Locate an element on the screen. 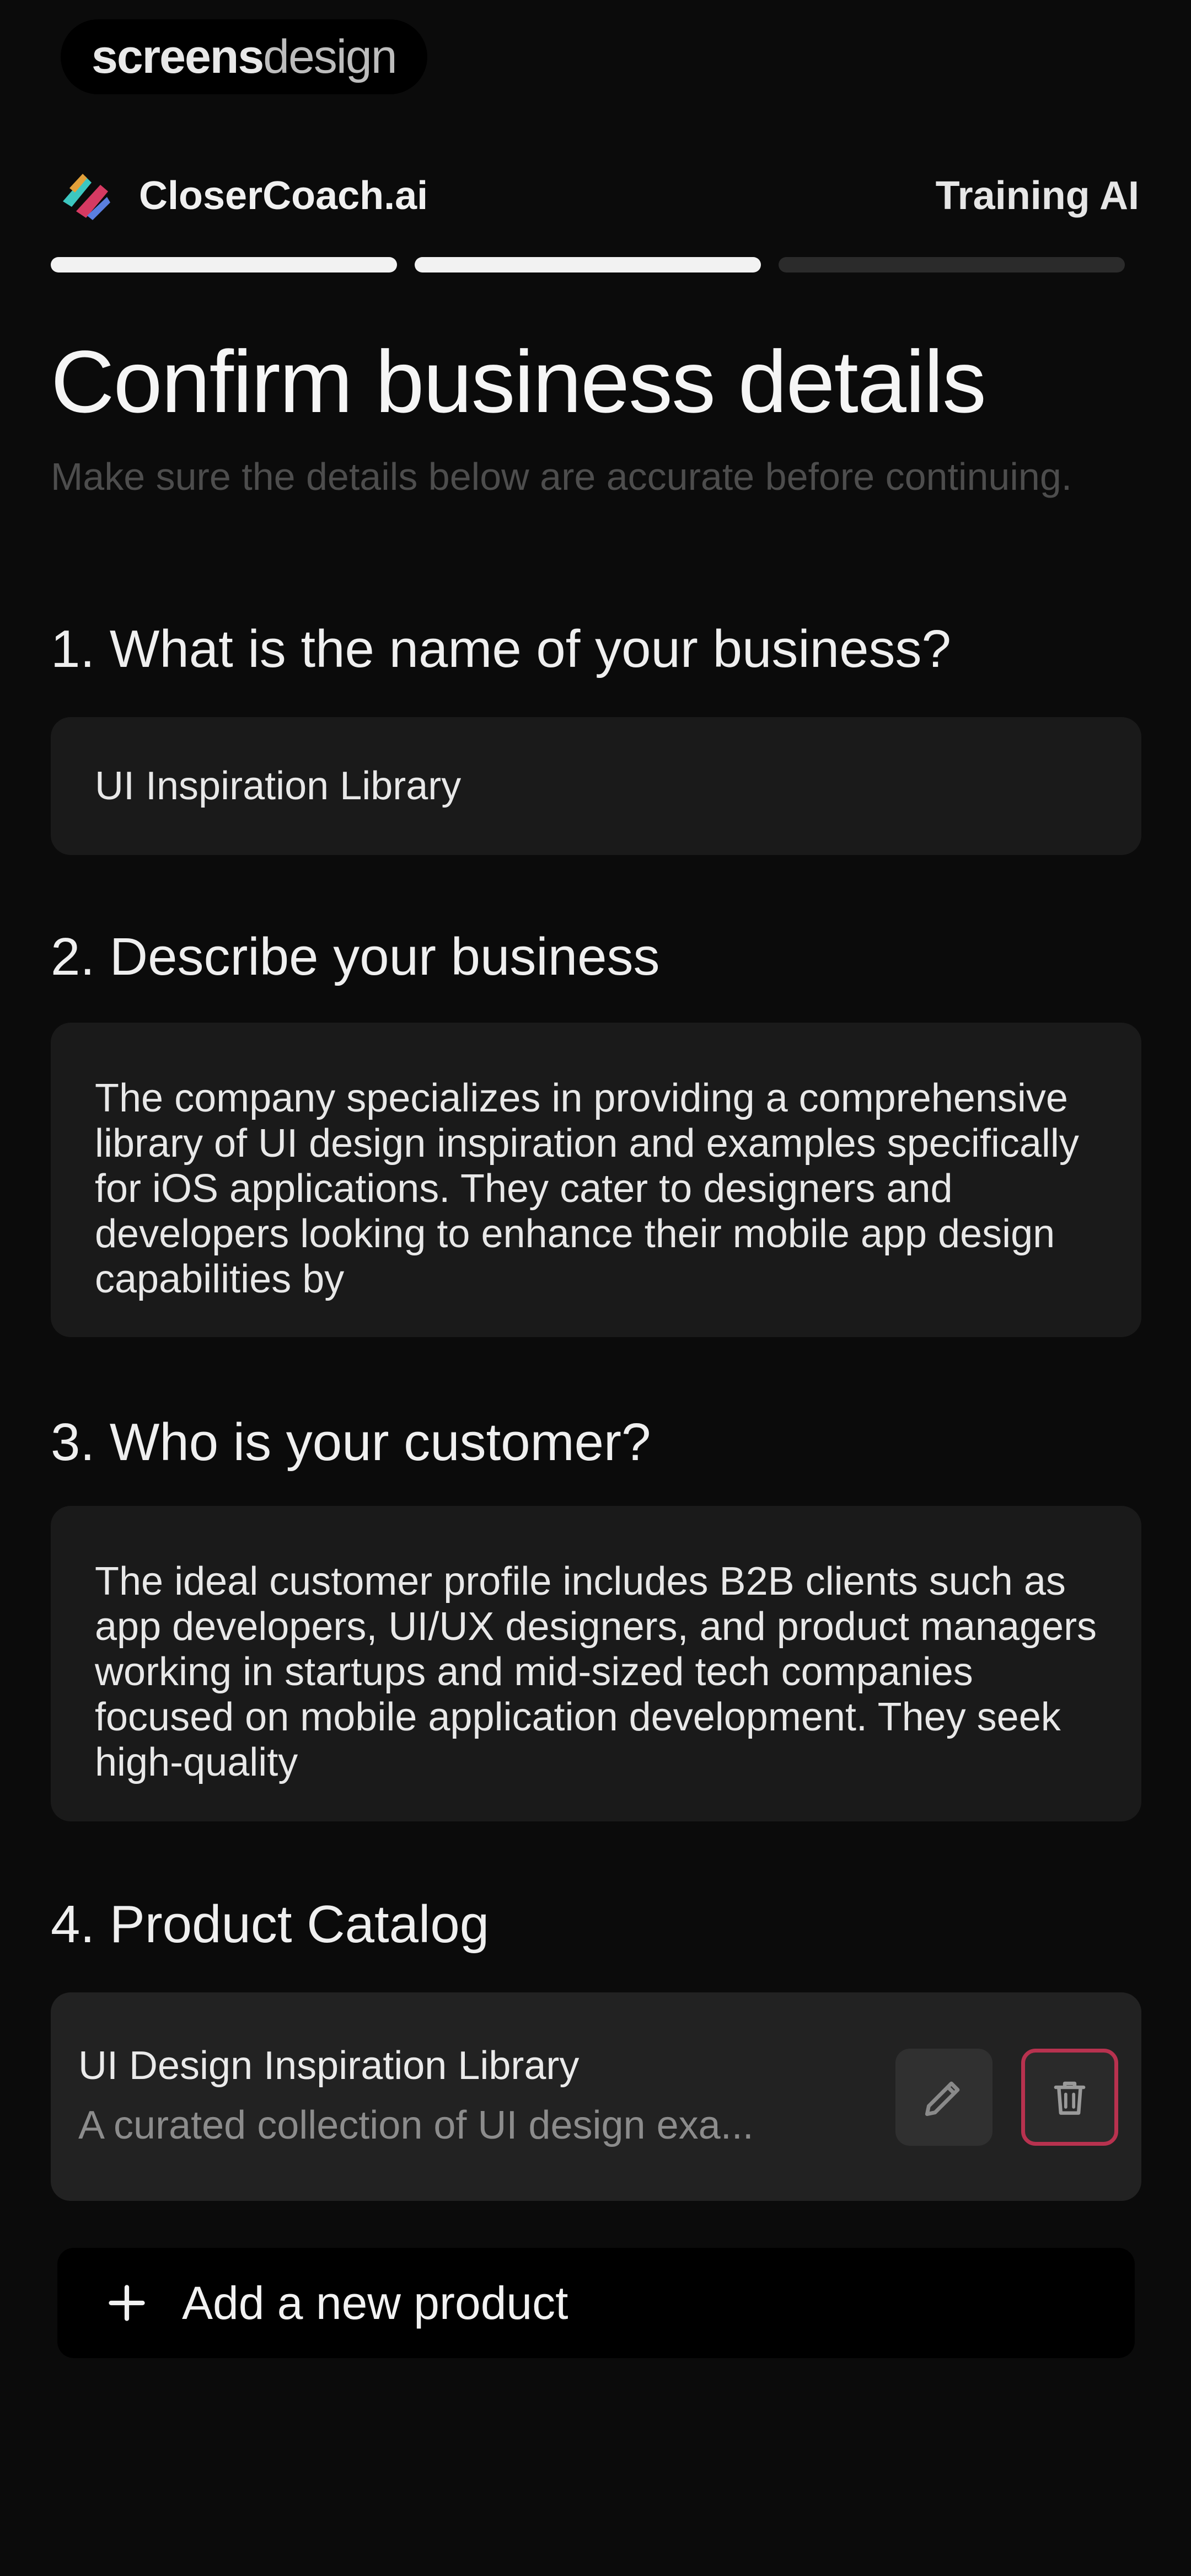 The width and height of the screenshot is (1191, 2576). product-name: UI Design Inspiration Library is located at coordinates (329, 2066).